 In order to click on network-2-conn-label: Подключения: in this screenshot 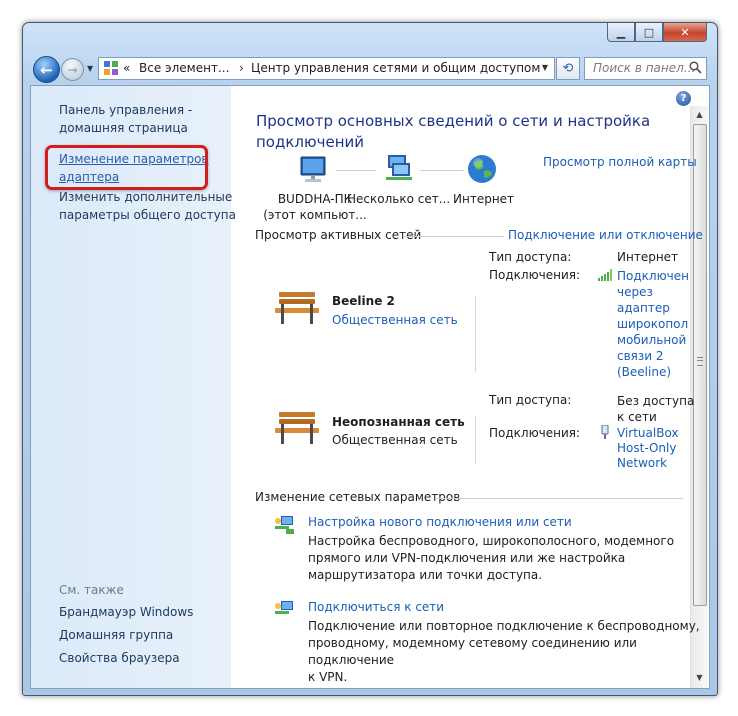, I will do `click(535, 433)`.